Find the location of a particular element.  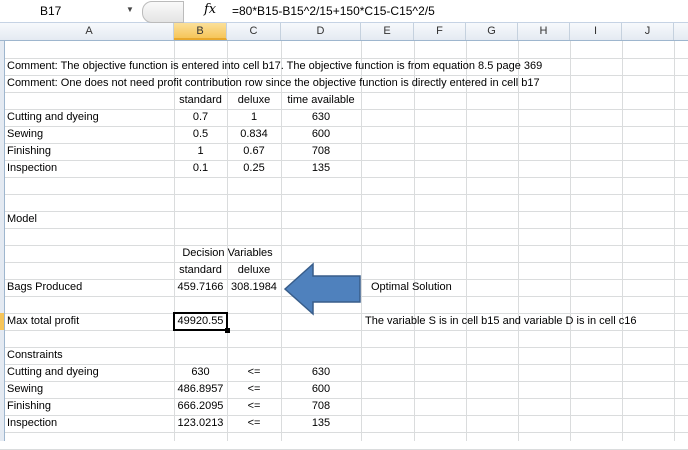

value-cell: 600 is located at coordinates (321, 134).